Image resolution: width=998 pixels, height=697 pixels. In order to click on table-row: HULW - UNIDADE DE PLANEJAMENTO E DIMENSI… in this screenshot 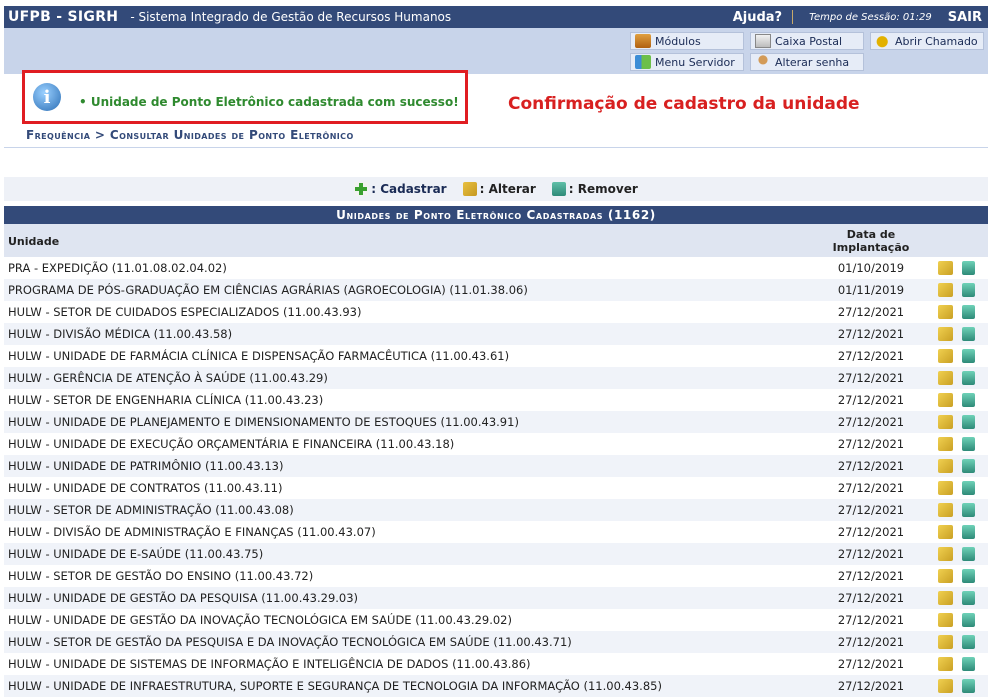, I will do `click(496, 422)`.